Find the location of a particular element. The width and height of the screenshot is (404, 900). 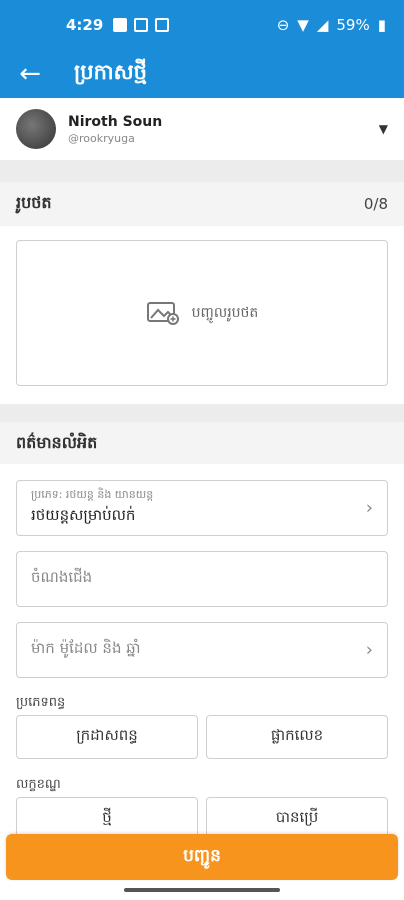

battery-percentage: 59% is located at coordinates (353, 25).